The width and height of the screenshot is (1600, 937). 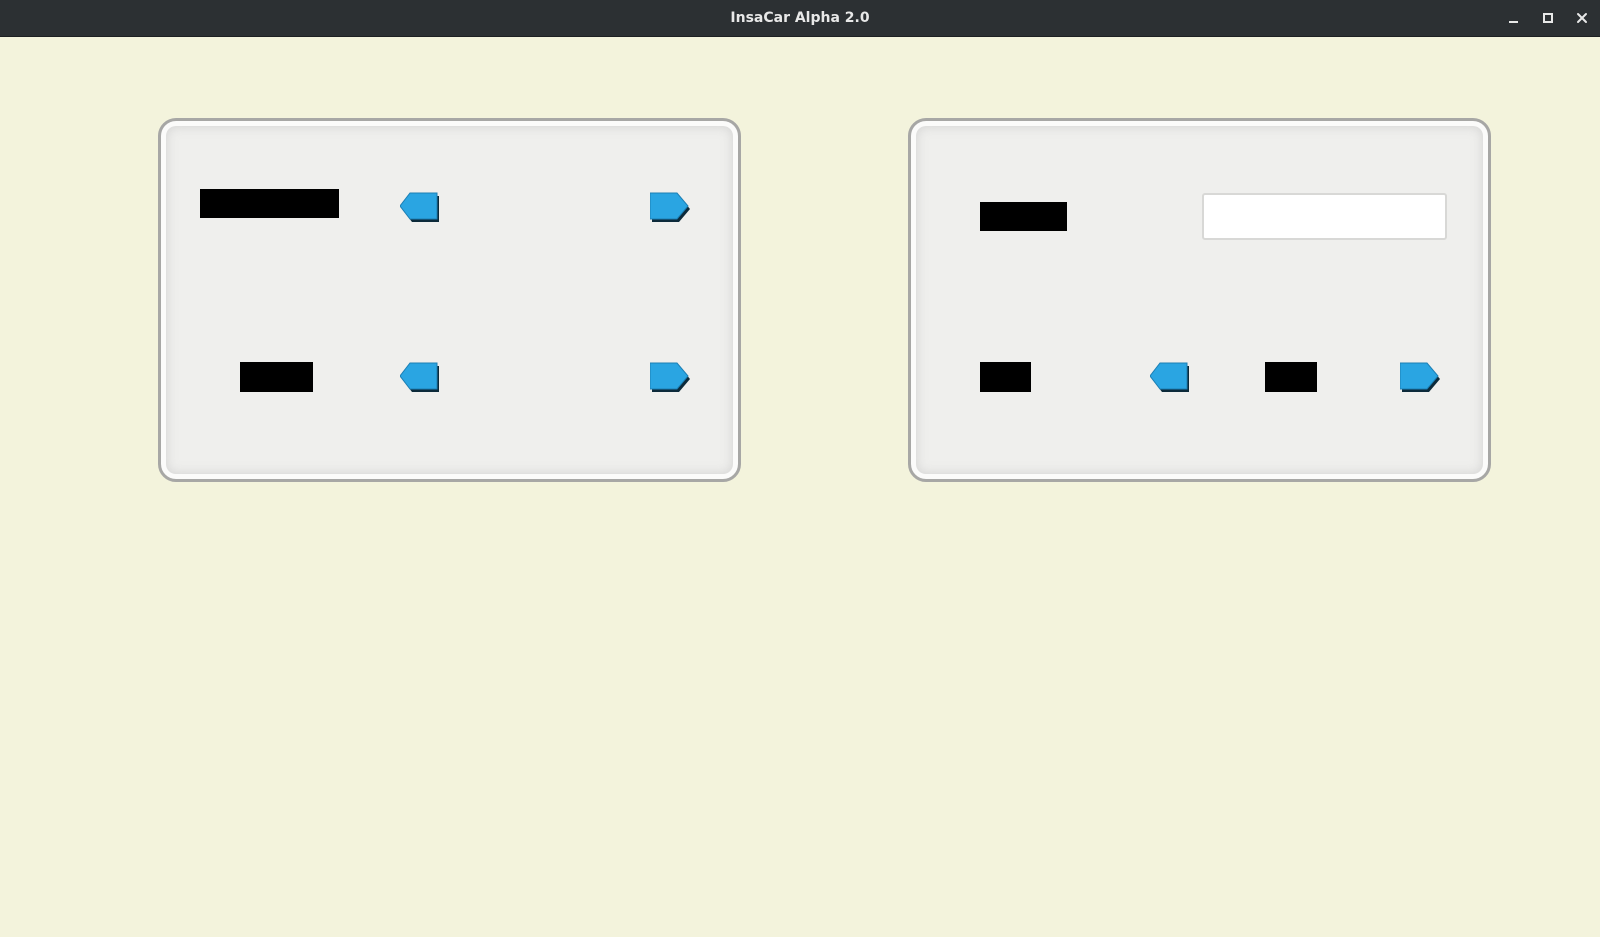 What do you see at coordinates (276, 377) in the screenshot?
I see `left-row2-label` at bounding box center [276, 377].